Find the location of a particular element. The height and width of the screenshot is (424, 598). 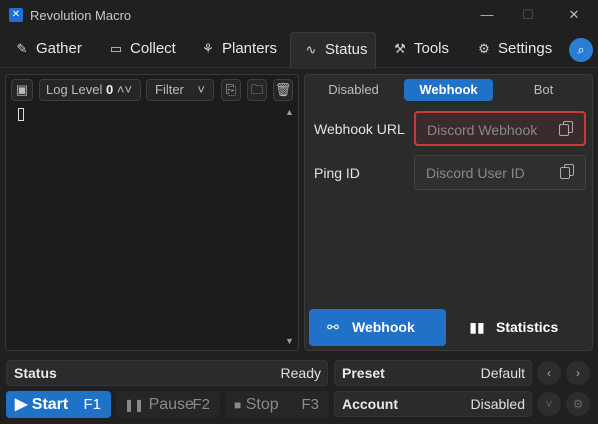

scroll-down-icon: ▼ is located at coordinates (289, 341).